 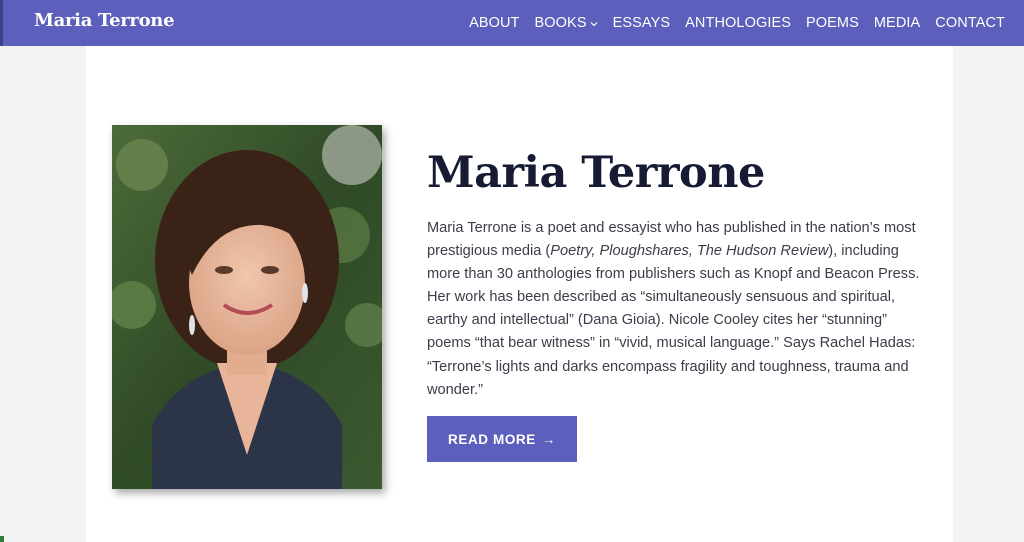 What do you see at coordinates (689, 251) in the screenshot?
I see `bio-publications: Poetry, Ploughshares, The Hudson Review` at bounding box center [689, 251].